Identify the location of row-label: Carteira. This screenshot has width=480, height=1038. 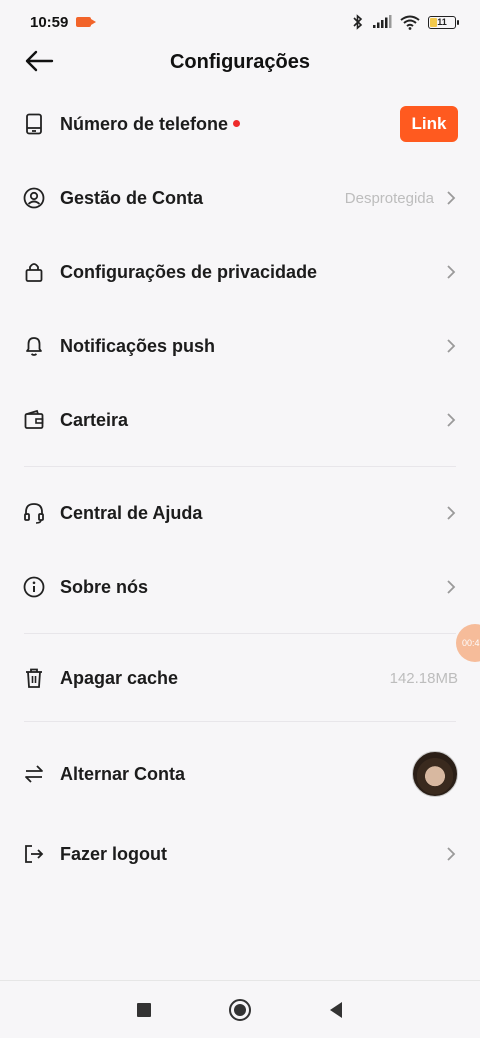
(94, 419).